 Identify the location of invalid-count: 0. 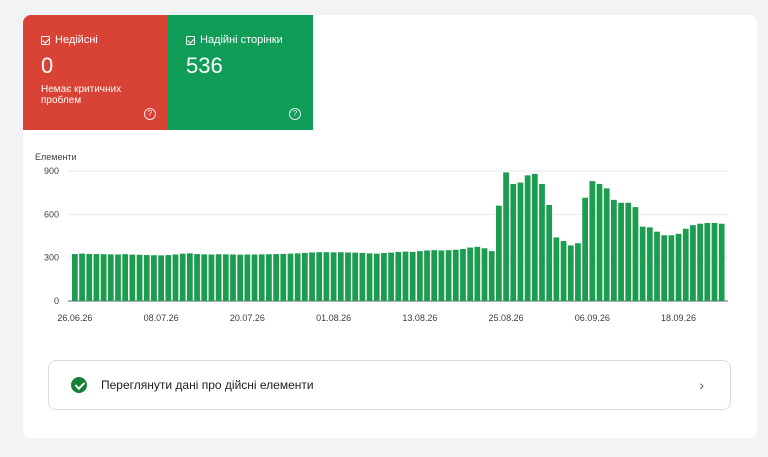
(47, 65).